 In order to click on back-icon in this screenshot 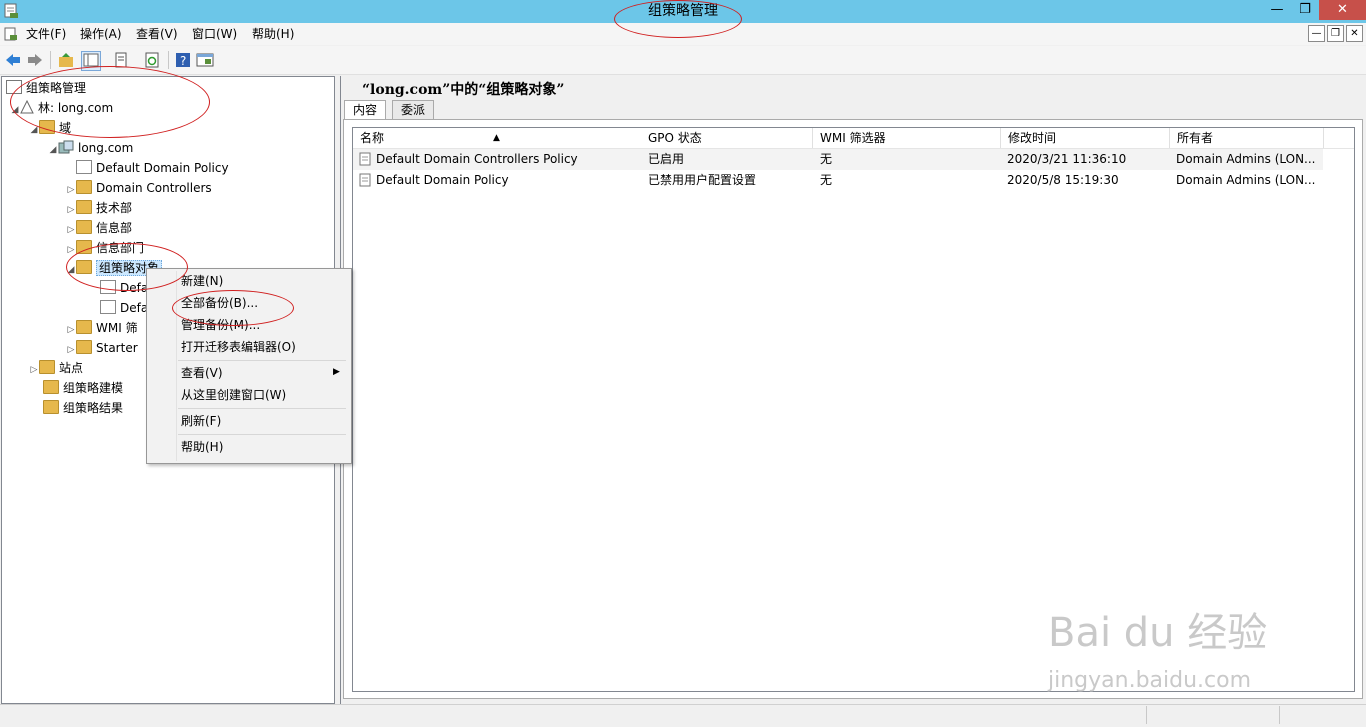, I will do `click(13, 60)`.